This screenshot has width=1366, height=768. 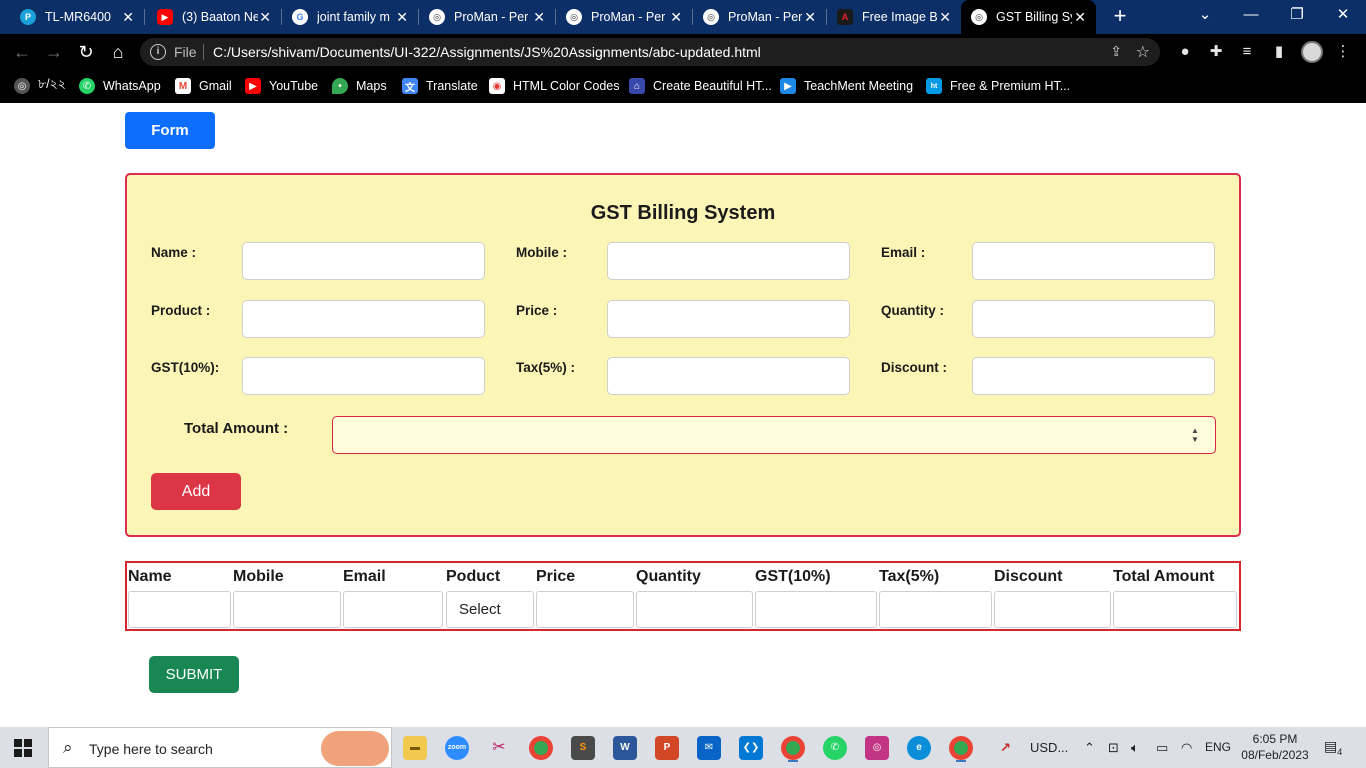 What do you see at coordinates (1120, 17) in the screenshot?
I see `new-tab-button: +` at bounding box center [1120, 17].